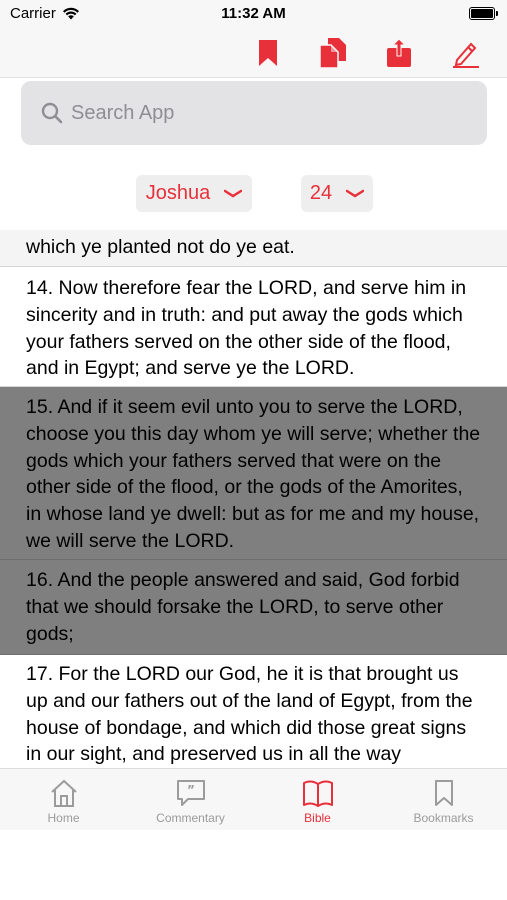 The width and height of the screenshot is (507, 900). What do you see at coordinates (443, 818) in the screenshot?
I see `tab-label: Bookmarks` at bounding box center [443, 818].